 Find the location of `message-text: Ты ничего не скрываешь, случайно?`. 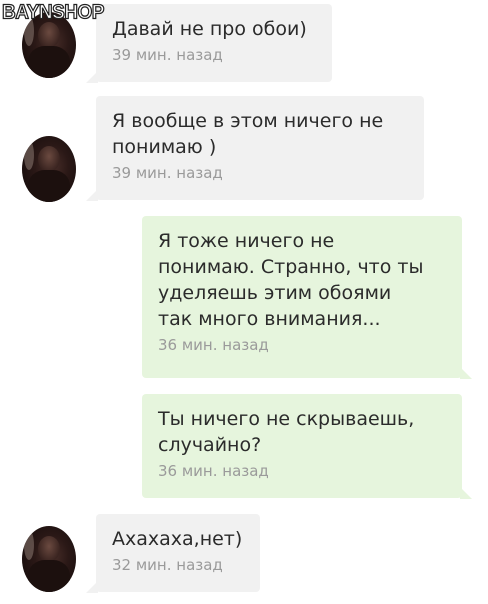

message-text: Ты ничего не скрываешь, случайно? is located at coordinates (286, 432).